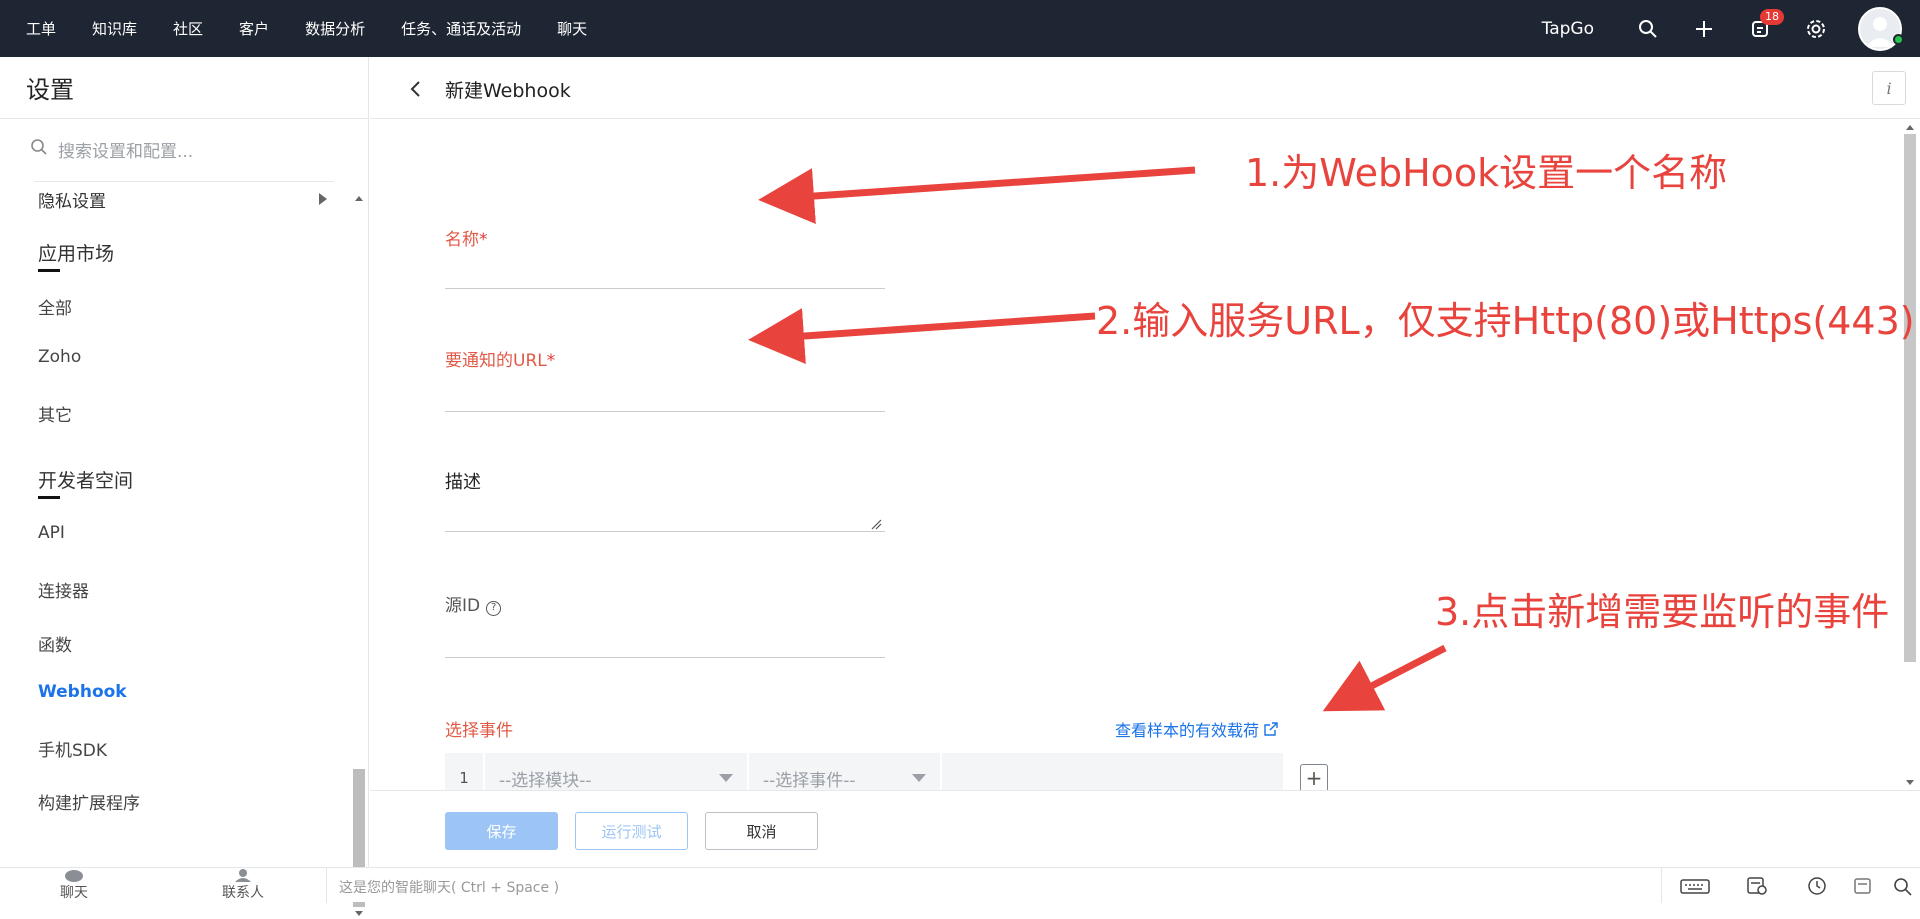 This screenshot has height=919, width=1920. I want to click on event-row: 1 --选择模块-- --选择事件--, so click(864, 771).